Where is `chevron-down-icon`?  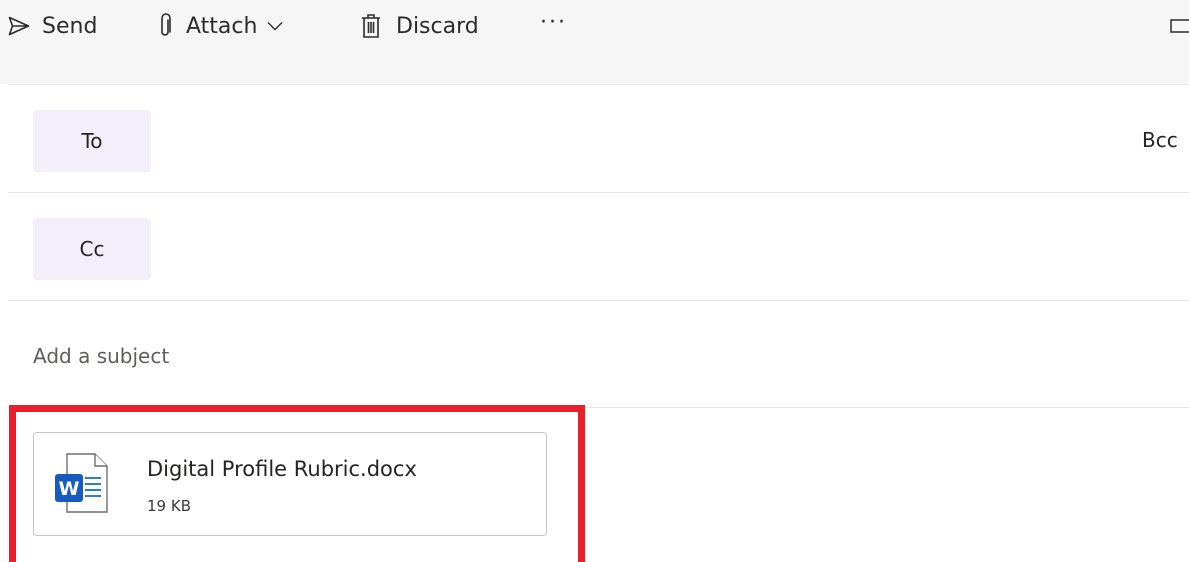 chevron-down-icon is located at coordinates (275, 26).